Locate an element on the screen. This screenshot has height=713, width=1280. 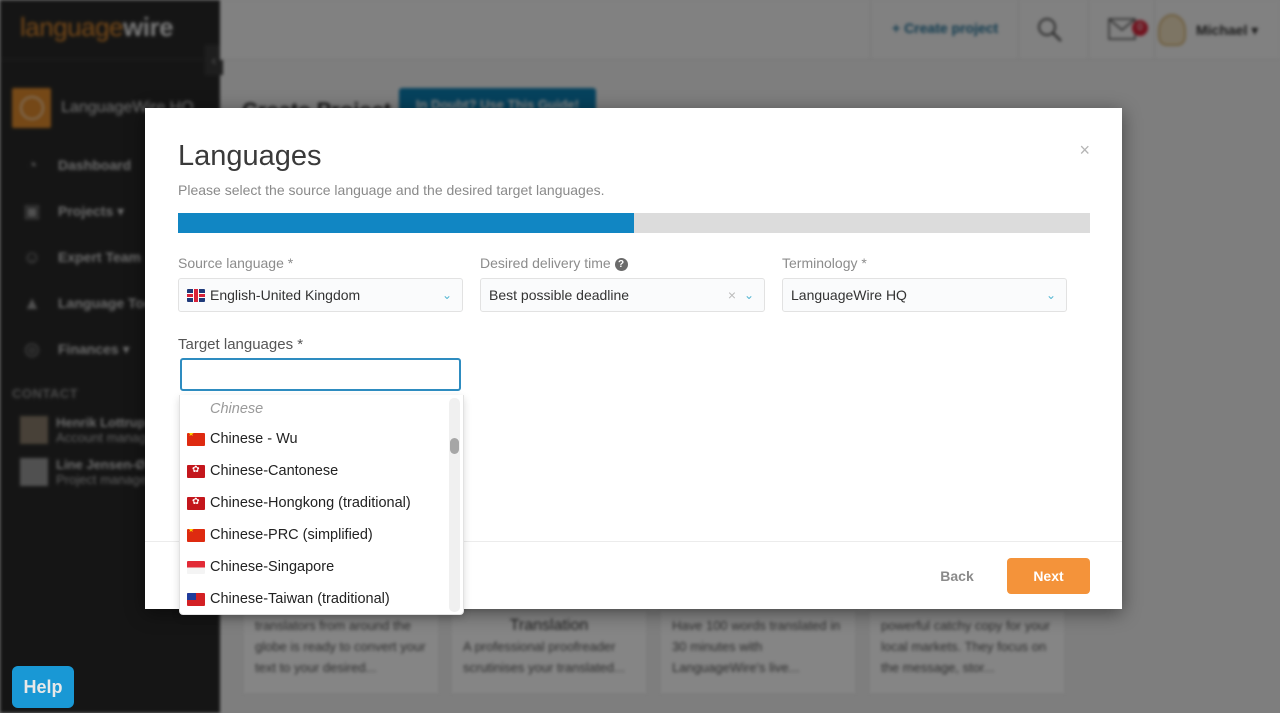
terminology-field: Terminology * LanguageWire HQ ⌄ is located at coordinates (924, 283).